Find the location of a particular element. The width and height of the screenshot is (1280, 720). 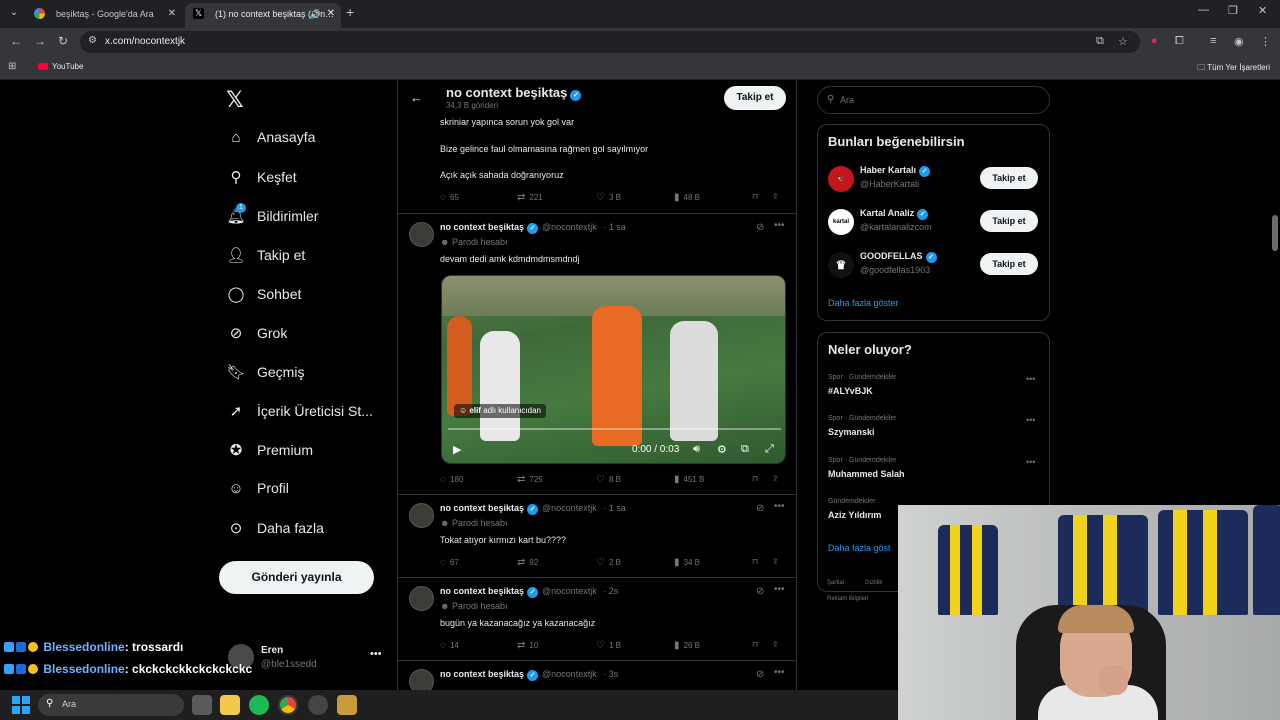

taskbar-search: ⚲ Ara is located at coordinates (111, 705).